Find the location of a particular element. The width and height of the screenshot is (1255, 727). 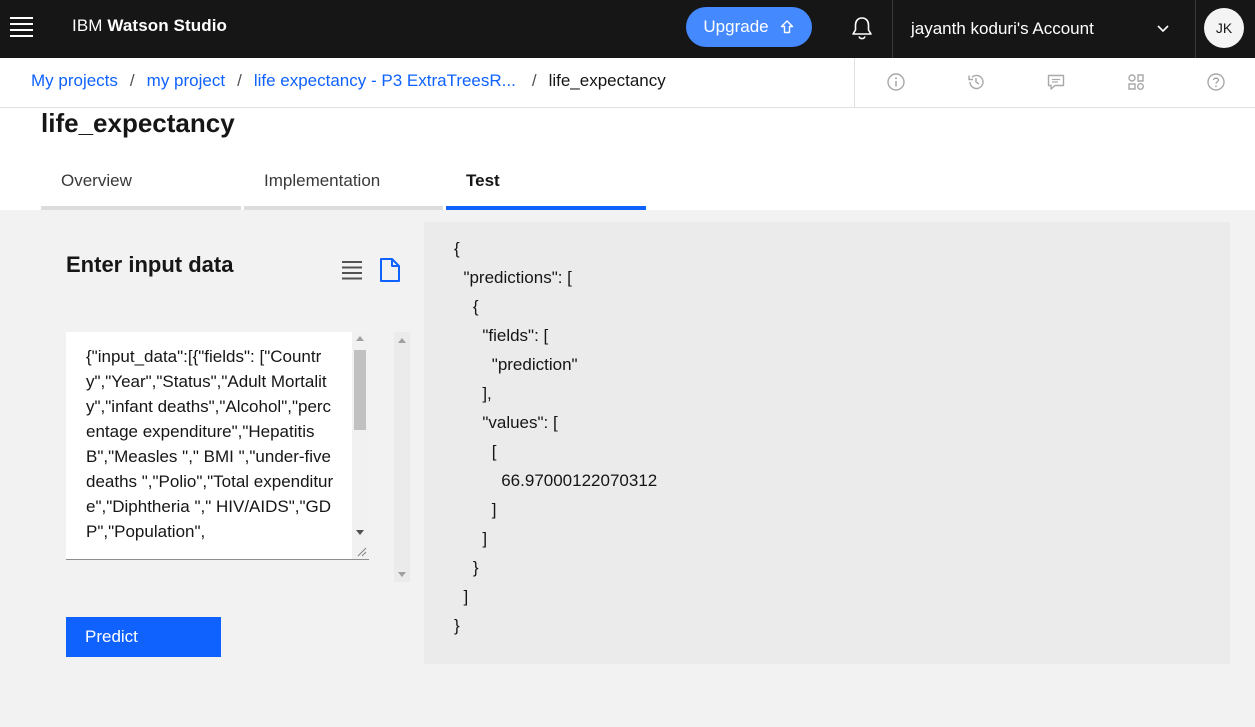

assets-icon is located at coordinates (1136, 82).